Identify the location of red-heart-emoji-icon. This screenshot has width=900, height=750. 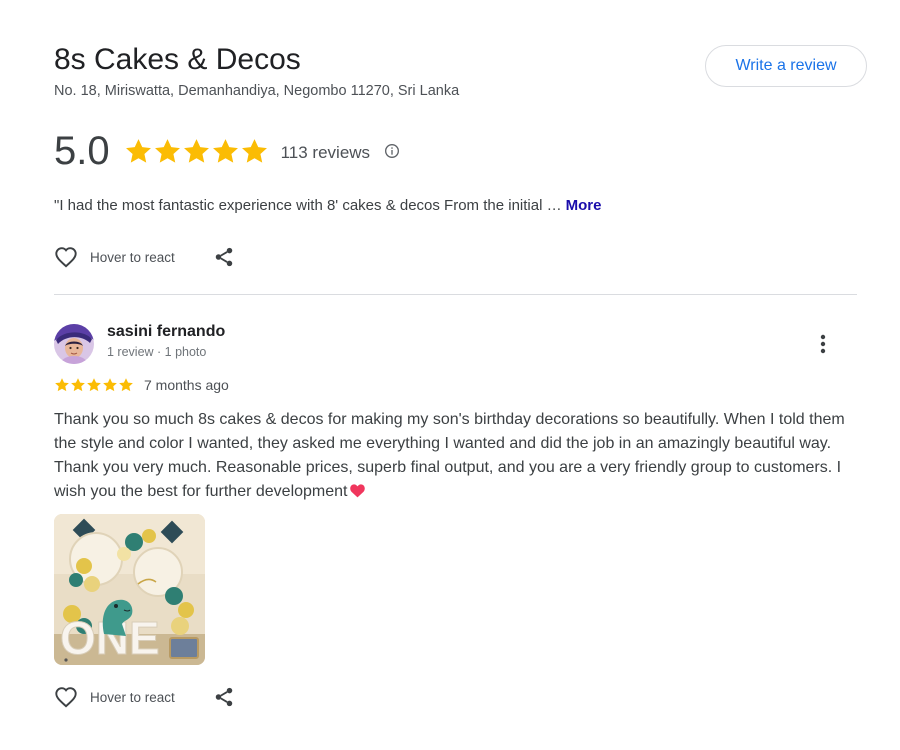
(357, 491).